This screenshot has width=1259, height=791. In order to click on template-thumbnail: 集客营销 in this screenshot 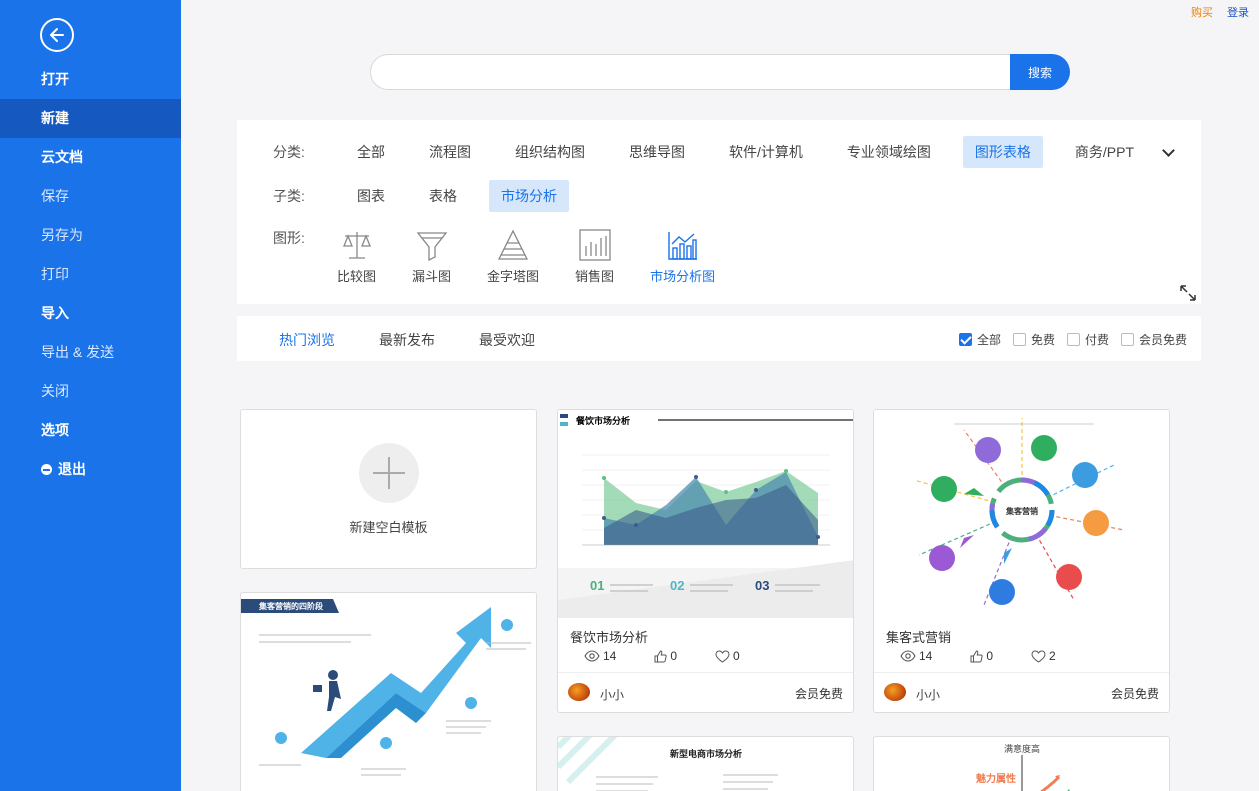, I will do `click(1021, 514)`.